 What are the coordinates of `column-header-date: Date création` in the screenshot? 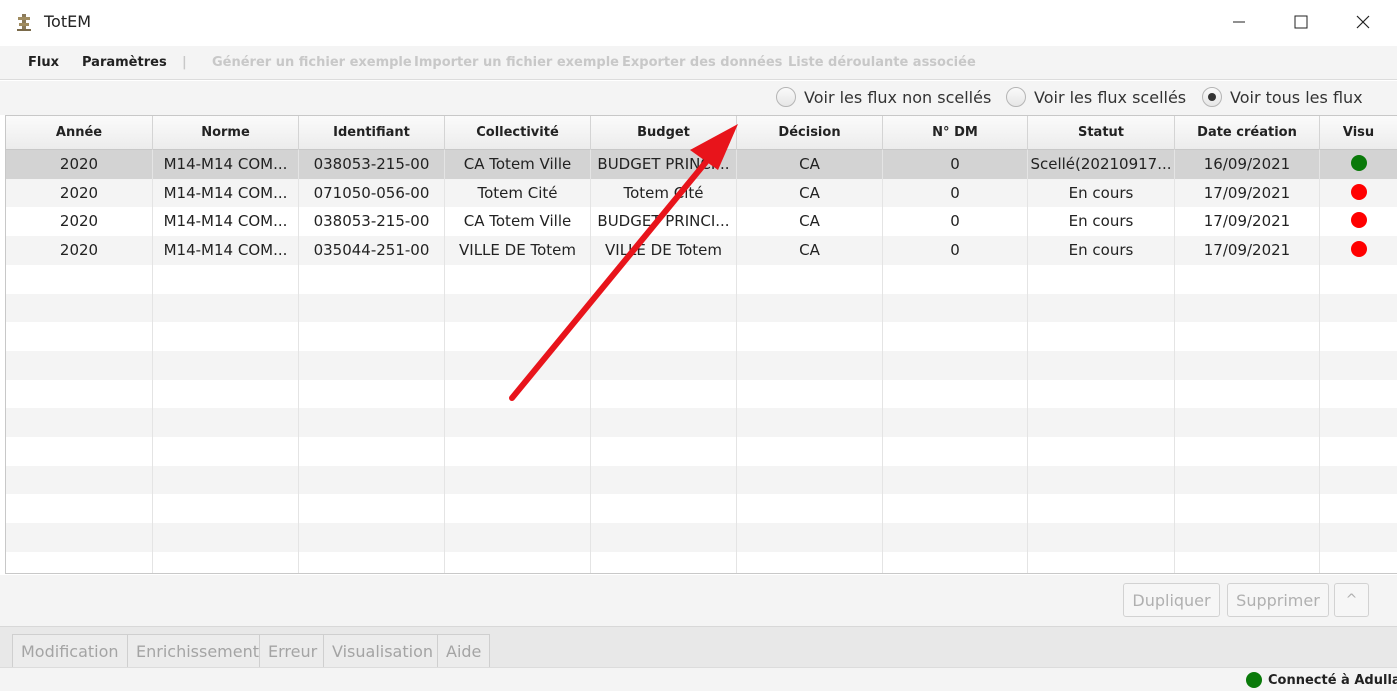 It's located at (1247, 133).